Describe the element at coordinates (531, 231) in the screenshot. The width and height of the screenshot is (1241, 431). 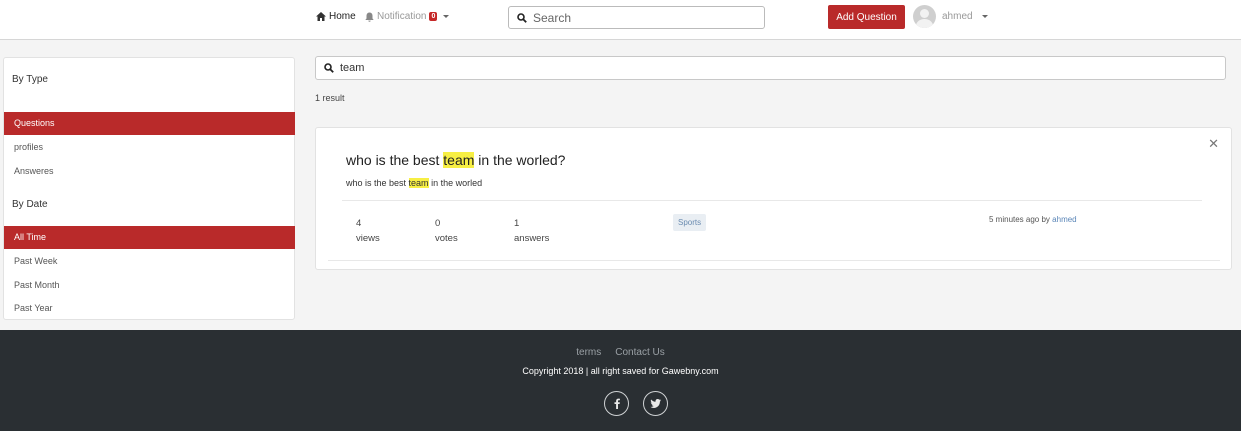
I see `answers-stat: 1 answers` at that location.